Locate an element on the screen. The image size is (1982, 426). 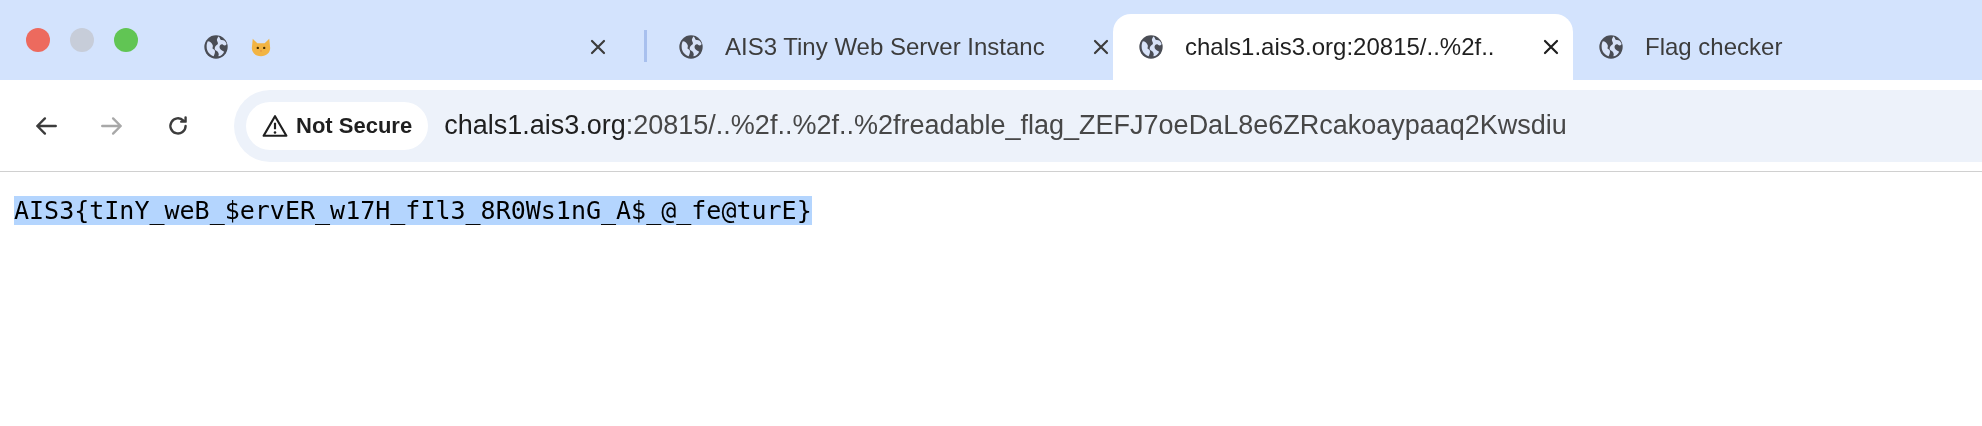
cat-face-icon is located at coordinates (261, 47).